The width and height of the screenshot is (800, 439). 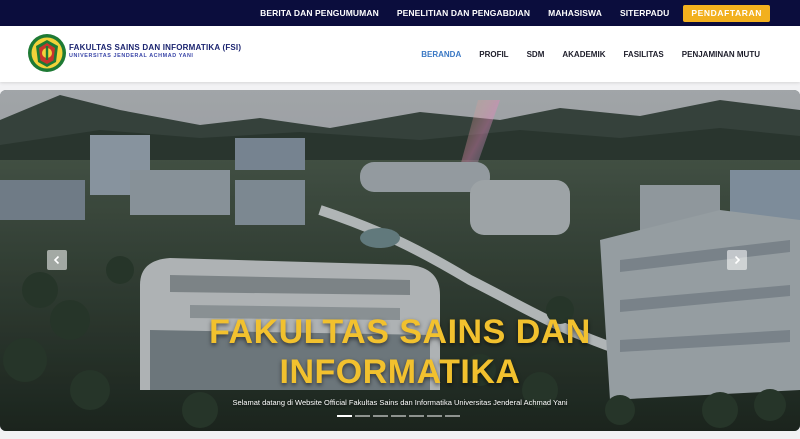 What do you see at coordinates (643, 54) in the screenshot?
I see `nav-item-fasilitas: FASILITAS` at bounding box center [643, 54].